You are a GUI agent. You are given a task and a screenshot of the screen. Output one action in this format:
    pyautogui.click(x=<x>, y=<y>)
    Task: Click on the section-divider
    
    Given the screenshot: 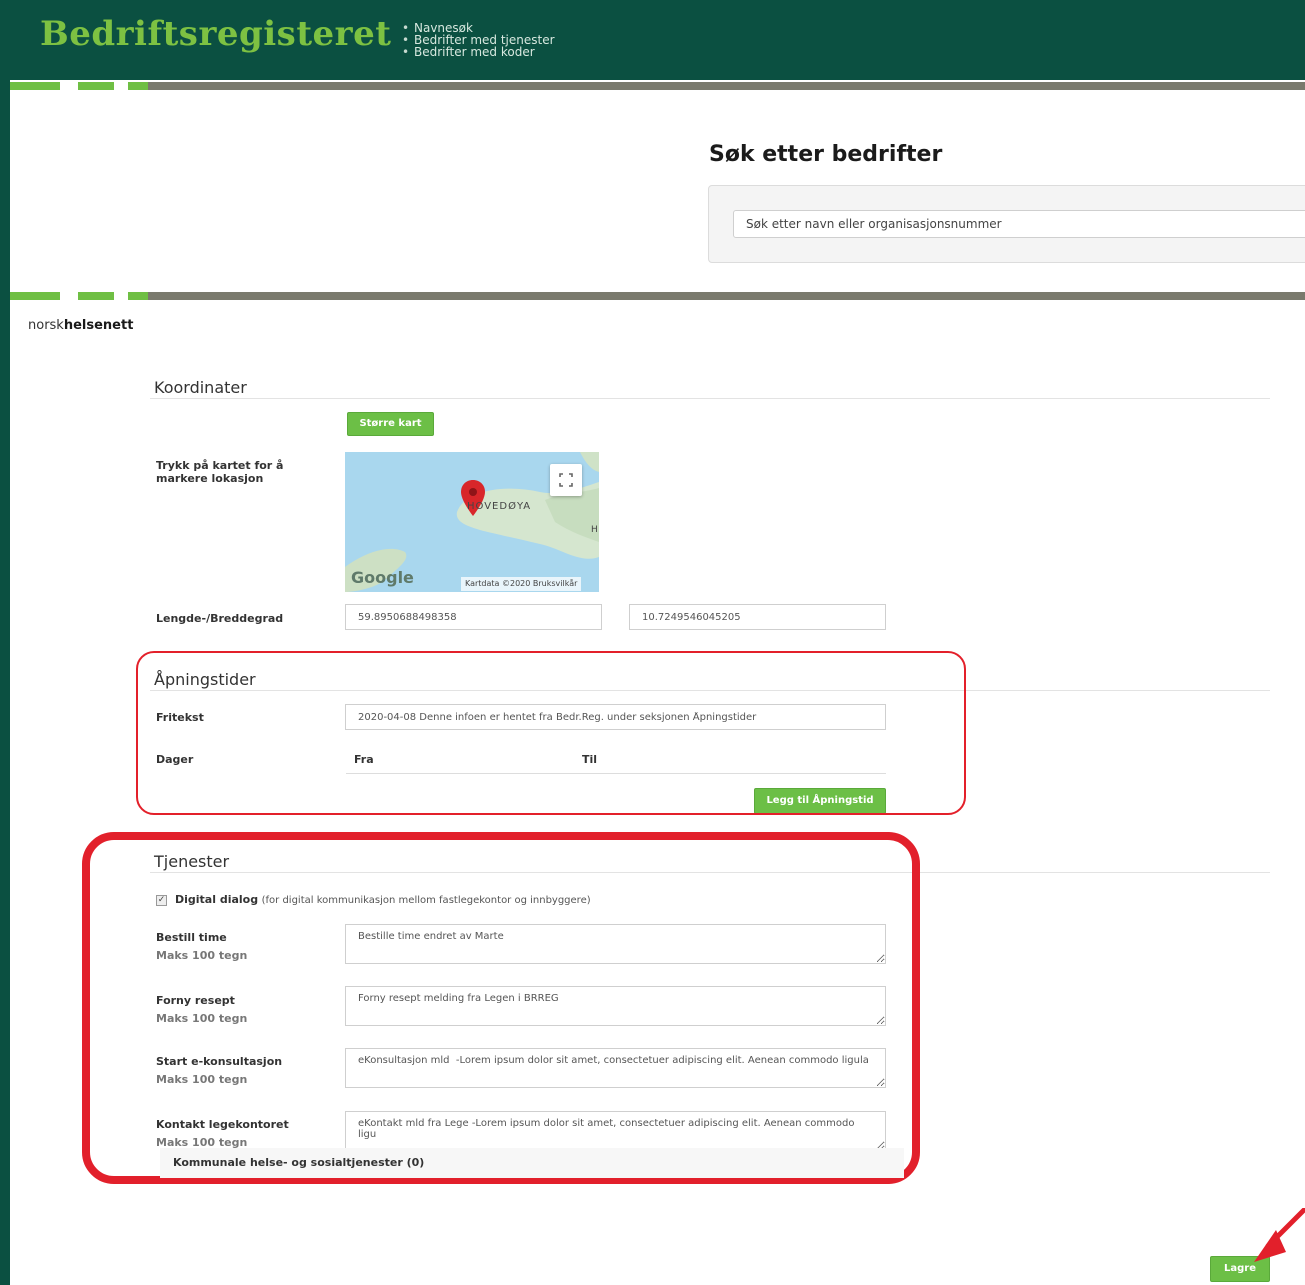 What is the action you would take?
    pyautogui.click(x=710, y=398)
    